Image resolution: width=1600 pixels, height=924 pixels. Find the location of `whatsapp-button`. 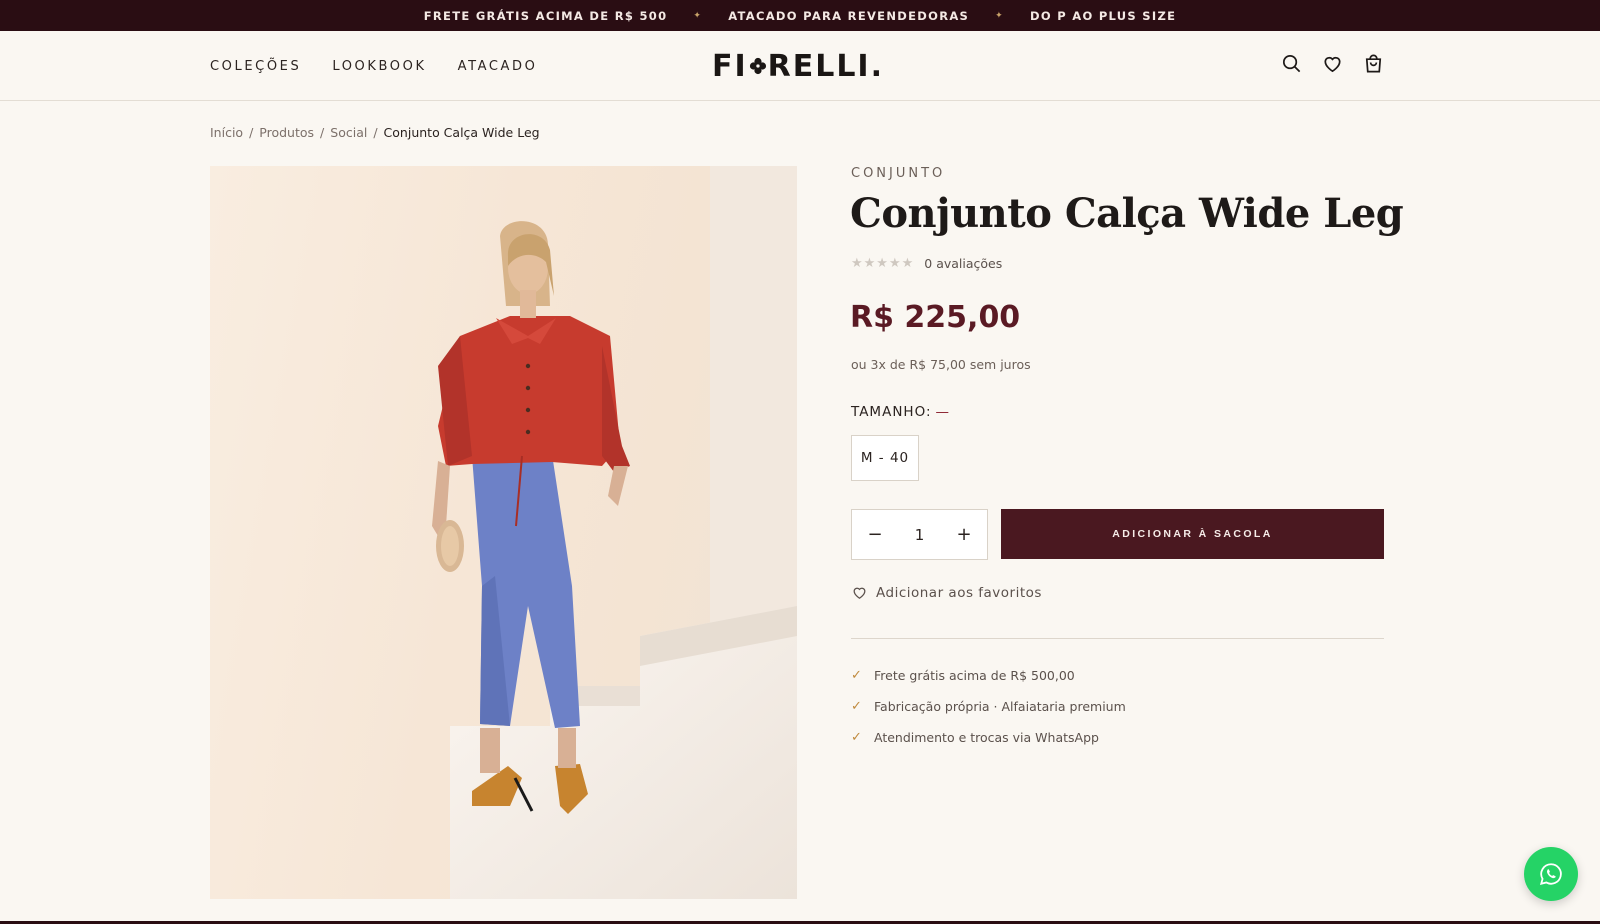

whatsapp-button is located at coordinates (1551, 874).